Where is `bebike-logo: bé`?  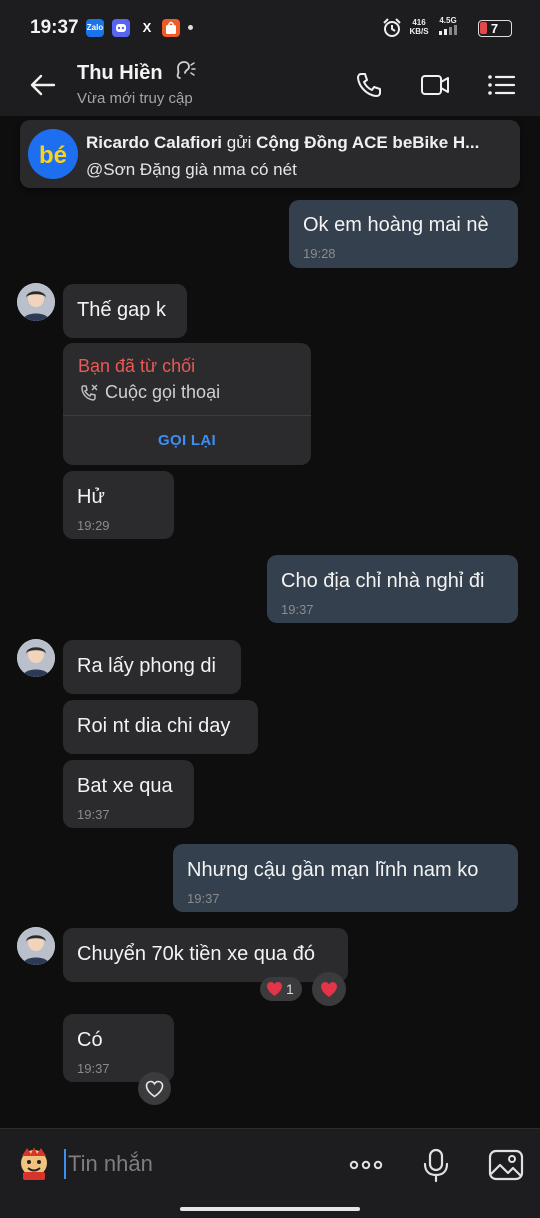
bebike-logo: bé is located at coordinates (53, 154).